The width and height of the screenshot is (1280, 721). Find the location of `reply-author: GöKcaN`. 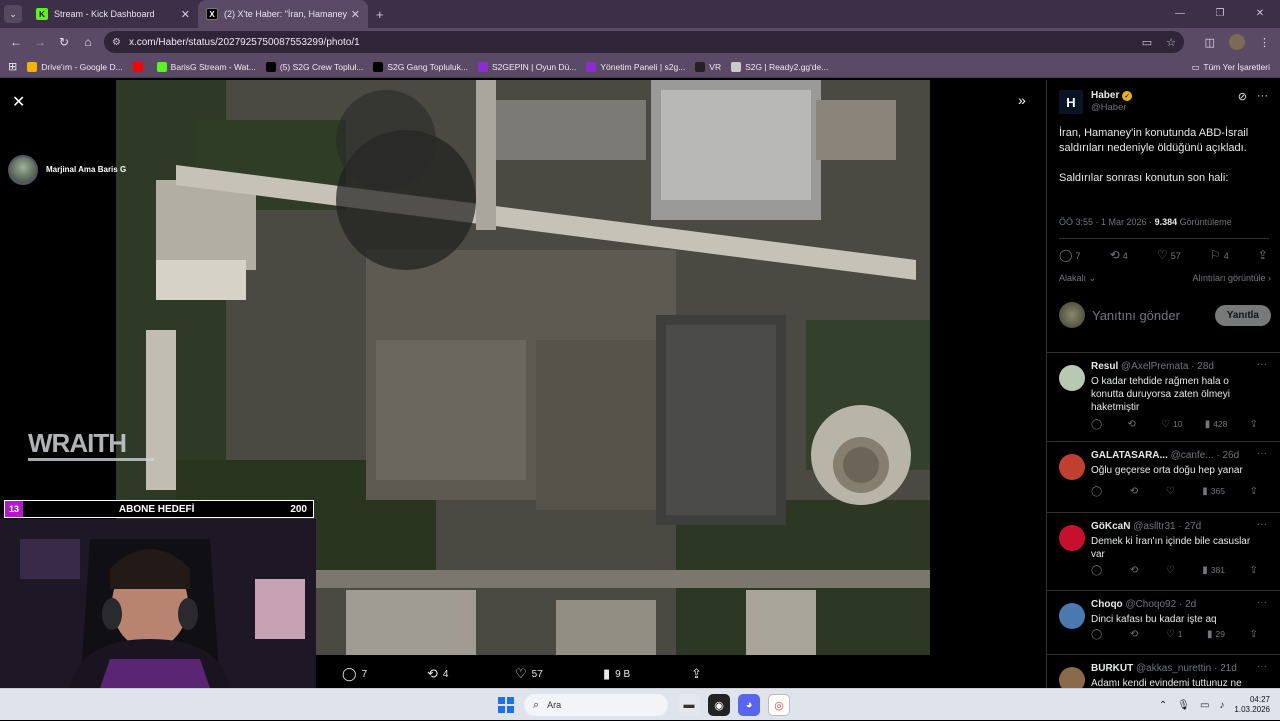

reply-author: GöKcaN is located at coordinates (1110, 526).